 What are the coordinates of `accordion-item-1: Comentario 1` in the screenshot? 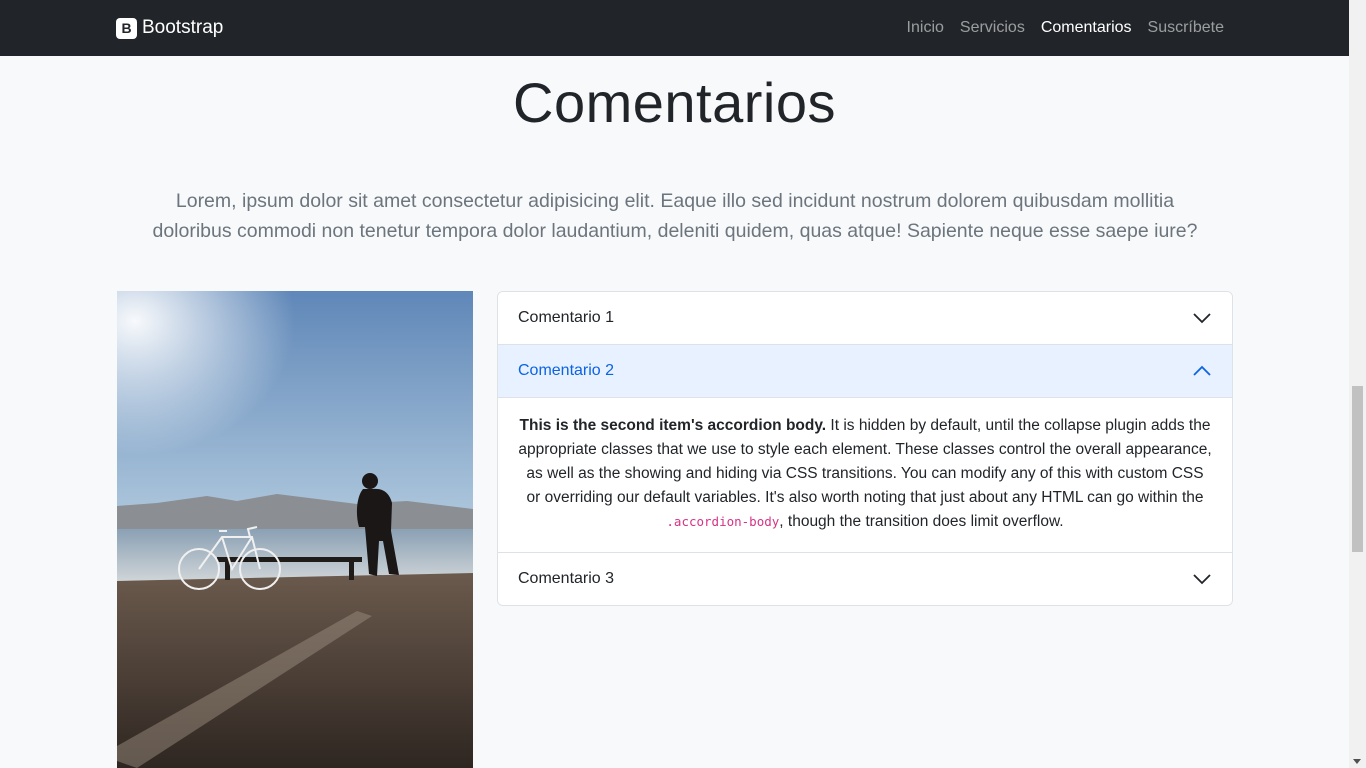 It's located at (865, 318).